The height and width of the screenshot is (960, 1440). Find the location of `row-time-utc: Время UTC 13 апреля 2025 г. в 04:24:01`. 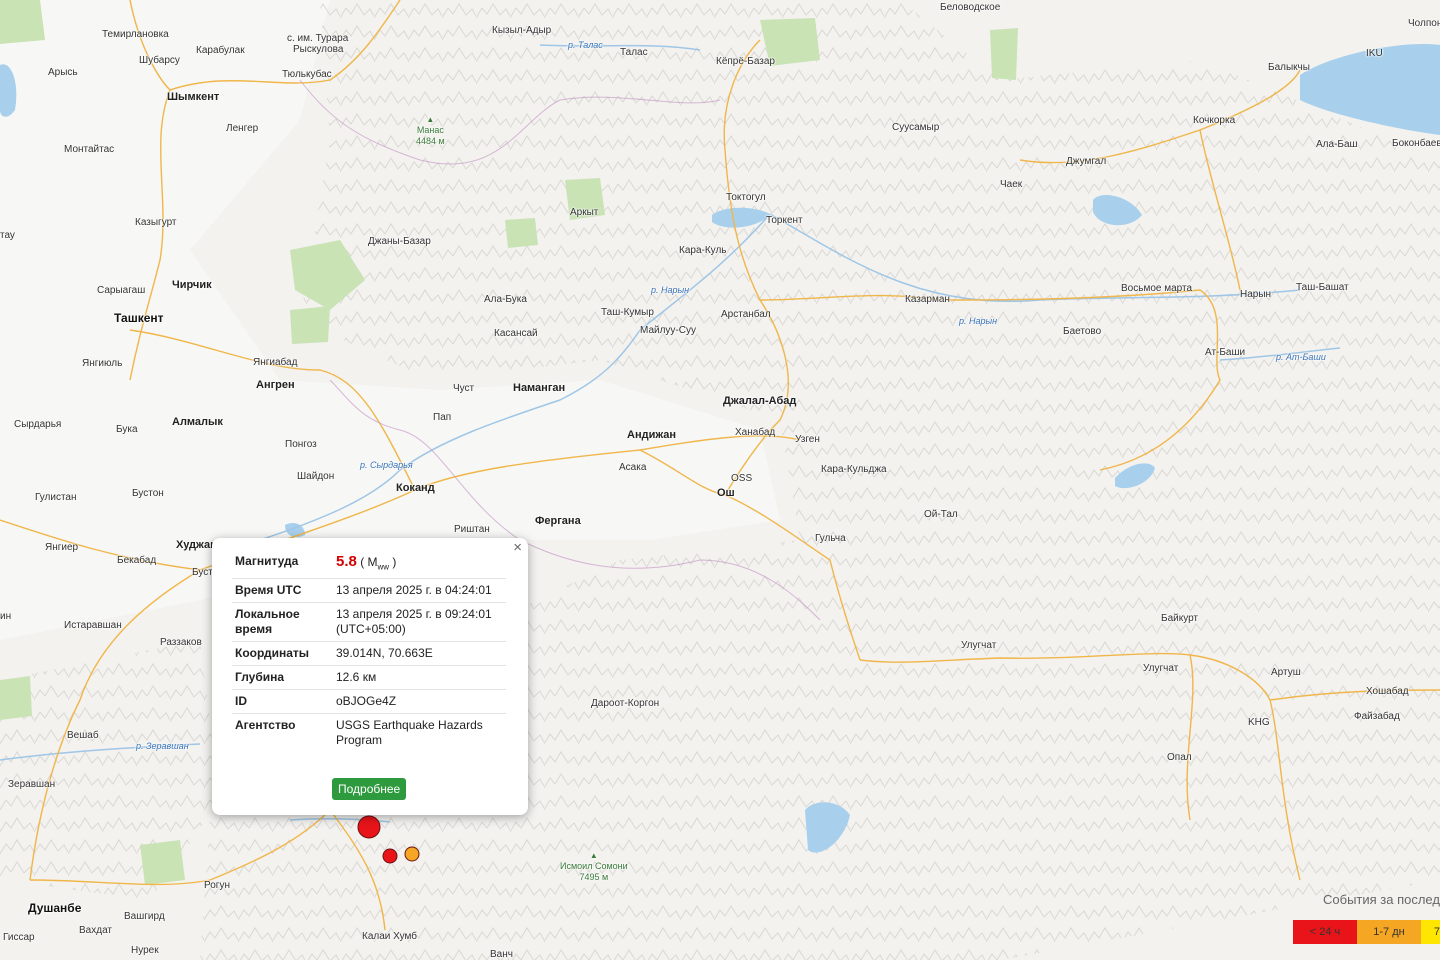

row-time-utc: Время UTC 13 апреля 2025 г. в 04:24:01 is located at coordinates (369, 591).